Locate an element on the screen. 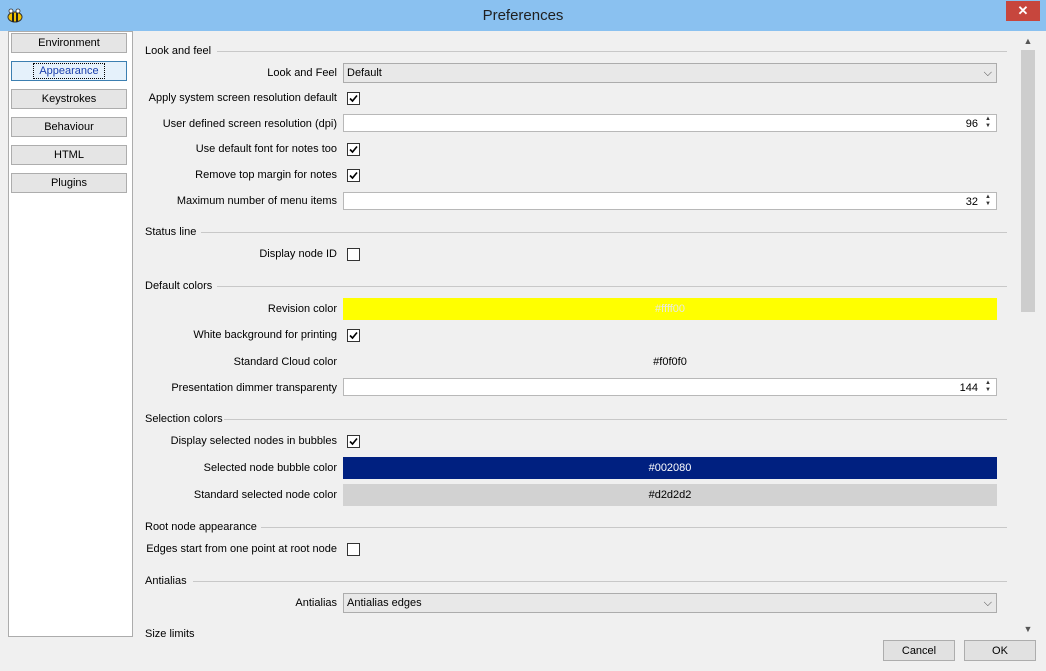 This screenshot has height=671, width=1046. dimmer-label: Presentation dimmer transparenty is located at coordinates (254, 388).